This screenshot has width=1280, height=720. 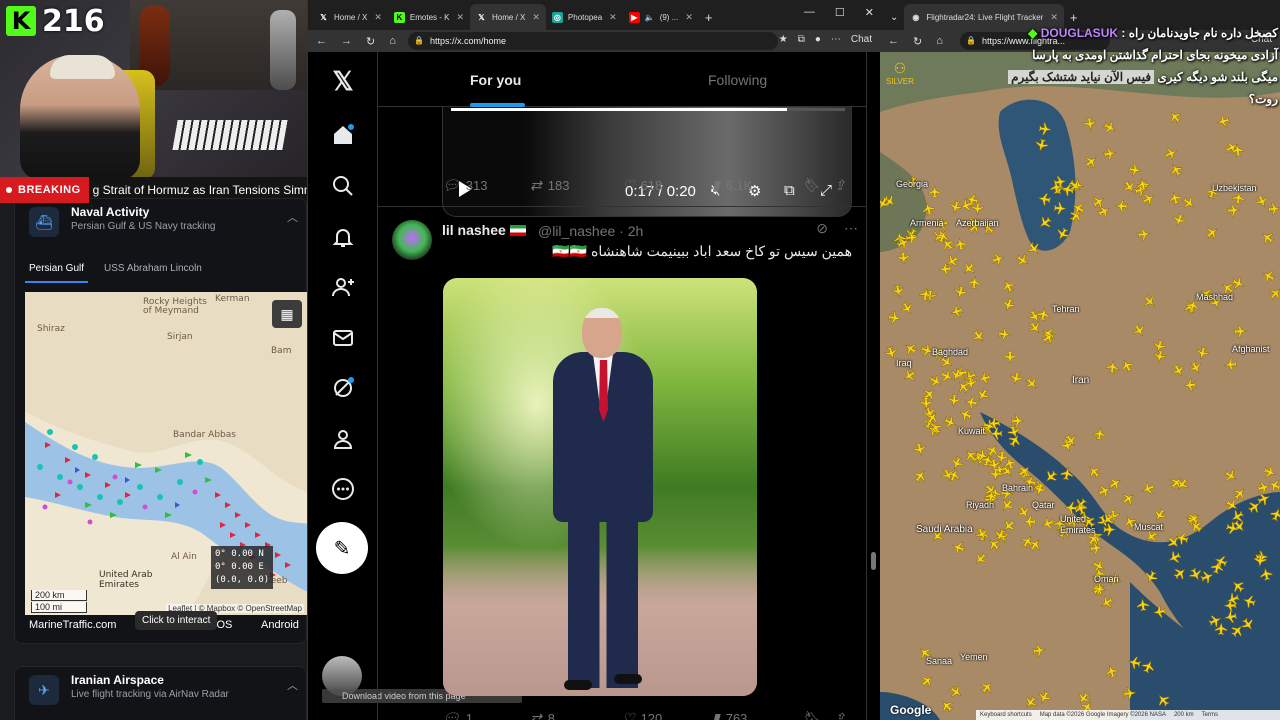 What do you see at coordinates (474, 230) in the screenshot?
I see `author-name-text: lil nashee` at bounding box center [474, 230].